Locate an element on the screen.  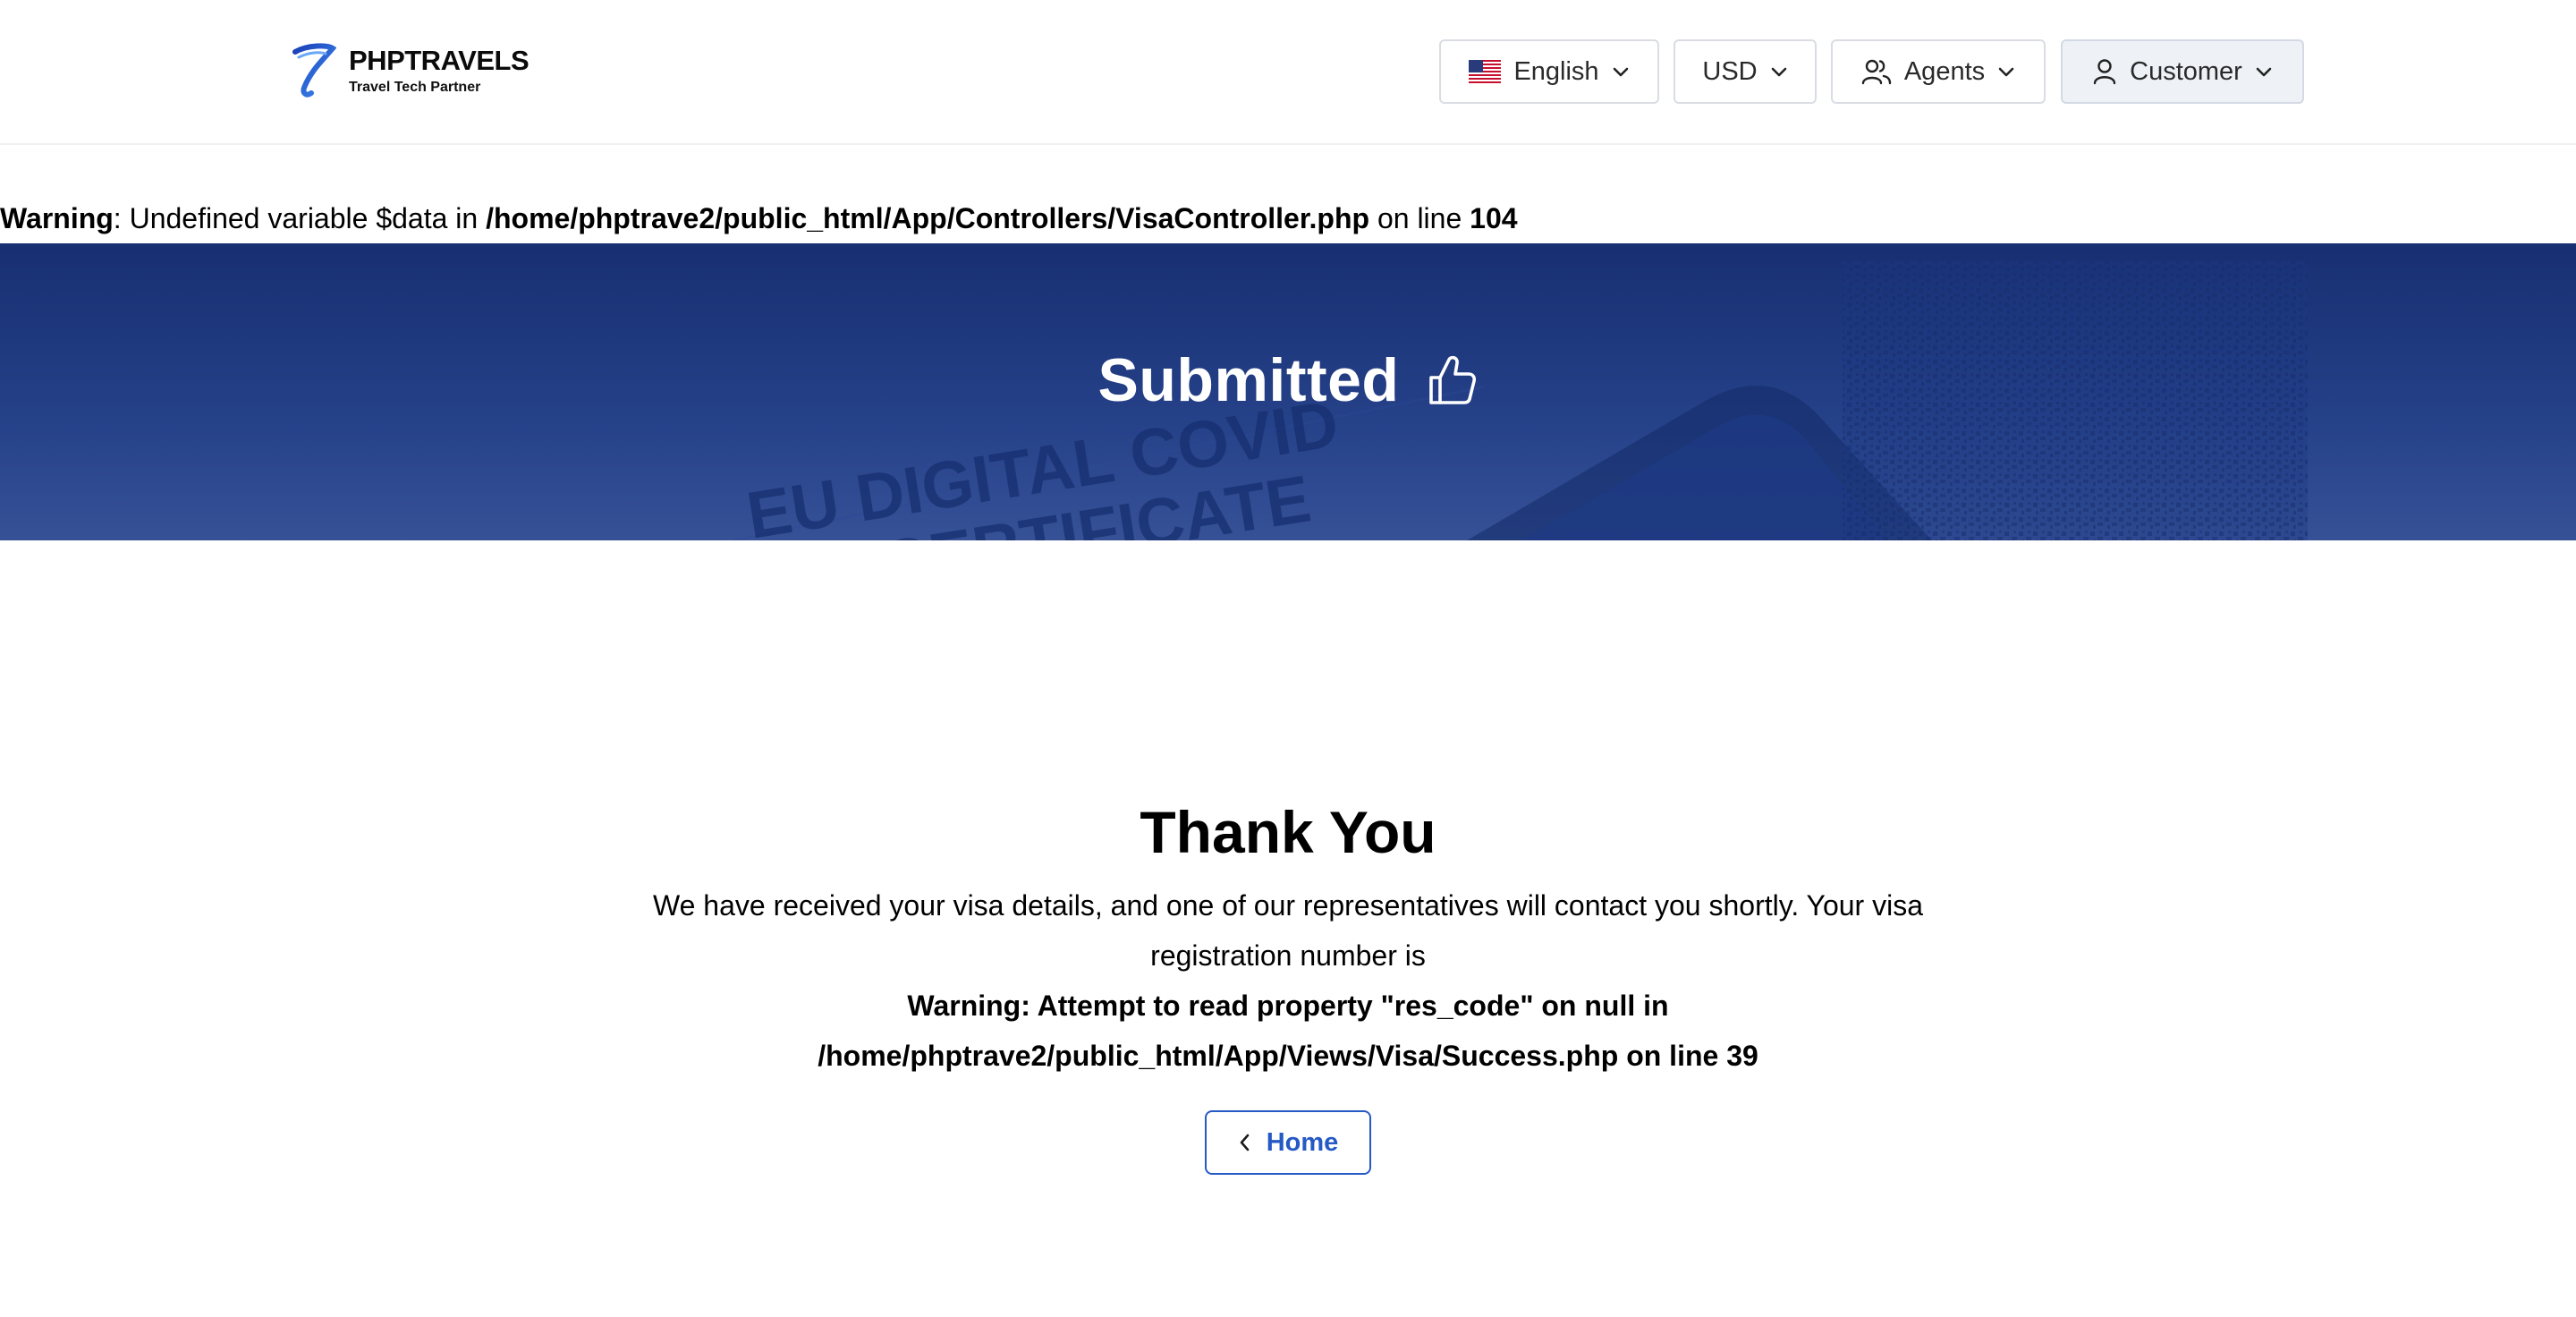
logo-name: PHPTRAVELS is located at coordinates (439, 61).